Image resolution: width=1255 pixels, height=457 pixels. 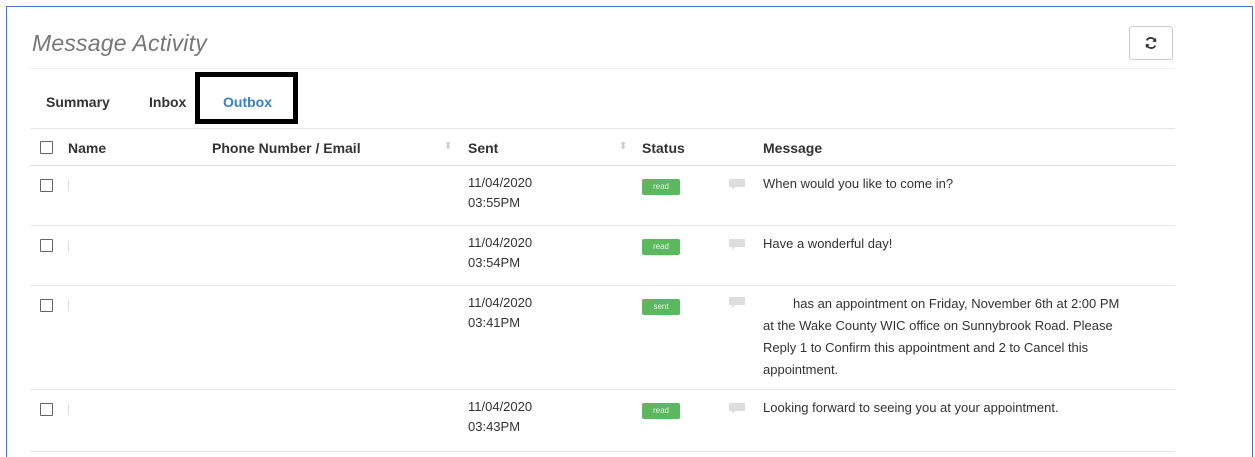 What do you see at coordinates (494, 262) in the screenshot?
I see `sent-time: 03:54PM` at bounding box center [494, 262].